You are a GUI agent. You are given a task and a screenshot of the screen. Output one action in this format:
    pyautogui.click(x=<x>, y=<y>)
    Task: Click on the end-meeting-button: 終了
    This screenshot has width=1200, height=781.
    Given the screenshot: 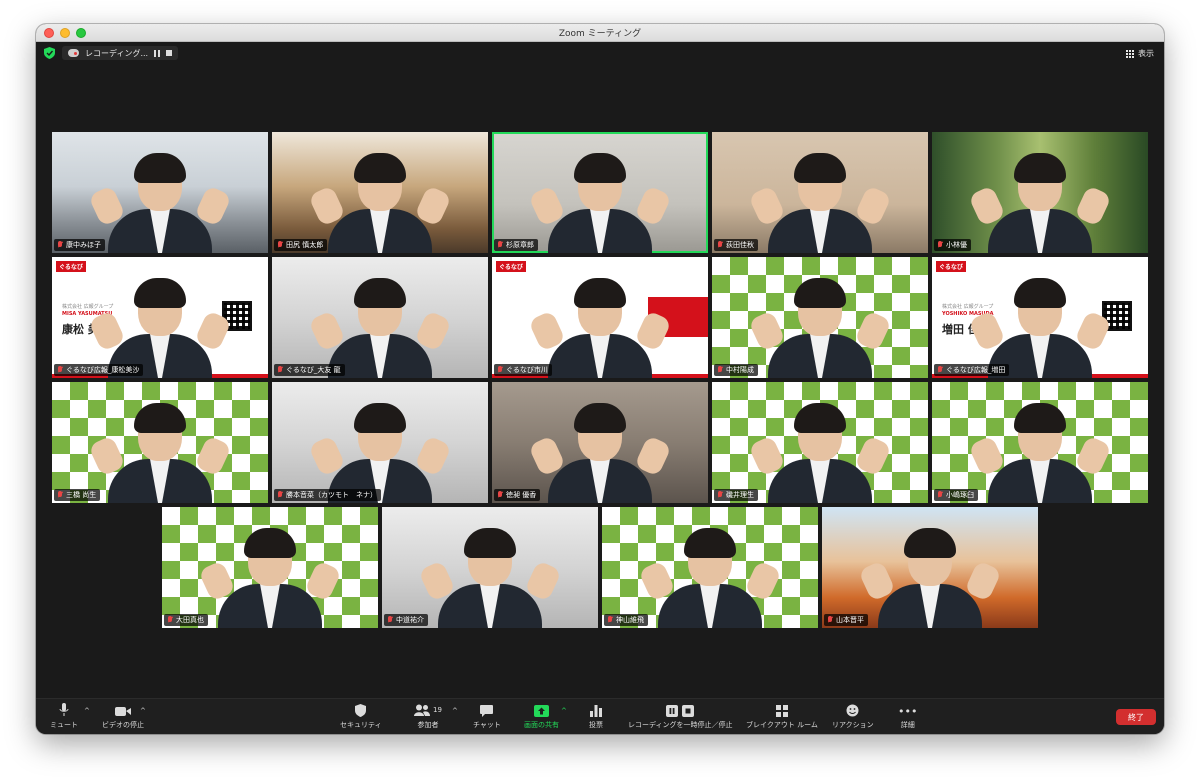 What is the action you would take?
    pyautogui.click(x=1136, y=717)
    